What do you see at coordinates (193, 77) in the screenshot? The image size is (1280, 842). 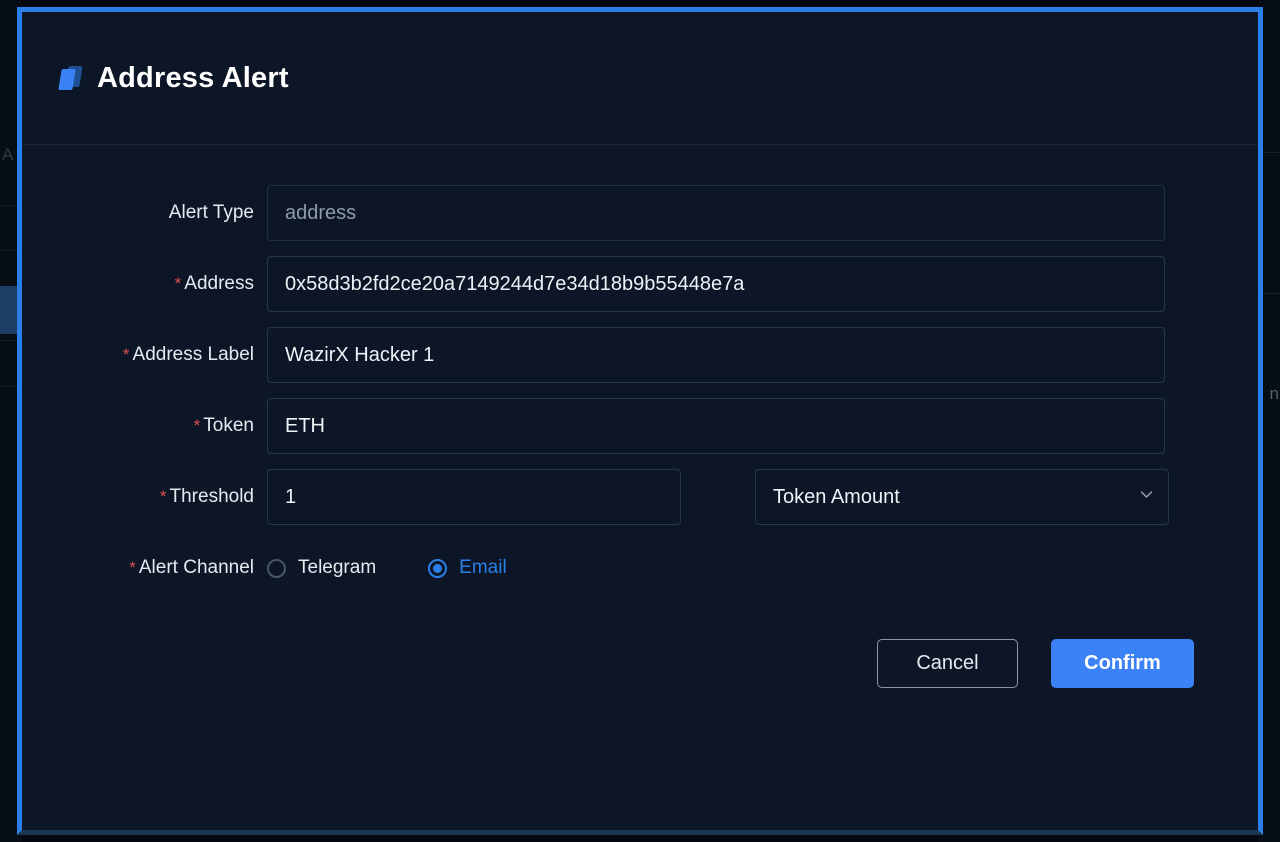 I see `dialog-title: Address Alert` at bounding box center [193, 77].